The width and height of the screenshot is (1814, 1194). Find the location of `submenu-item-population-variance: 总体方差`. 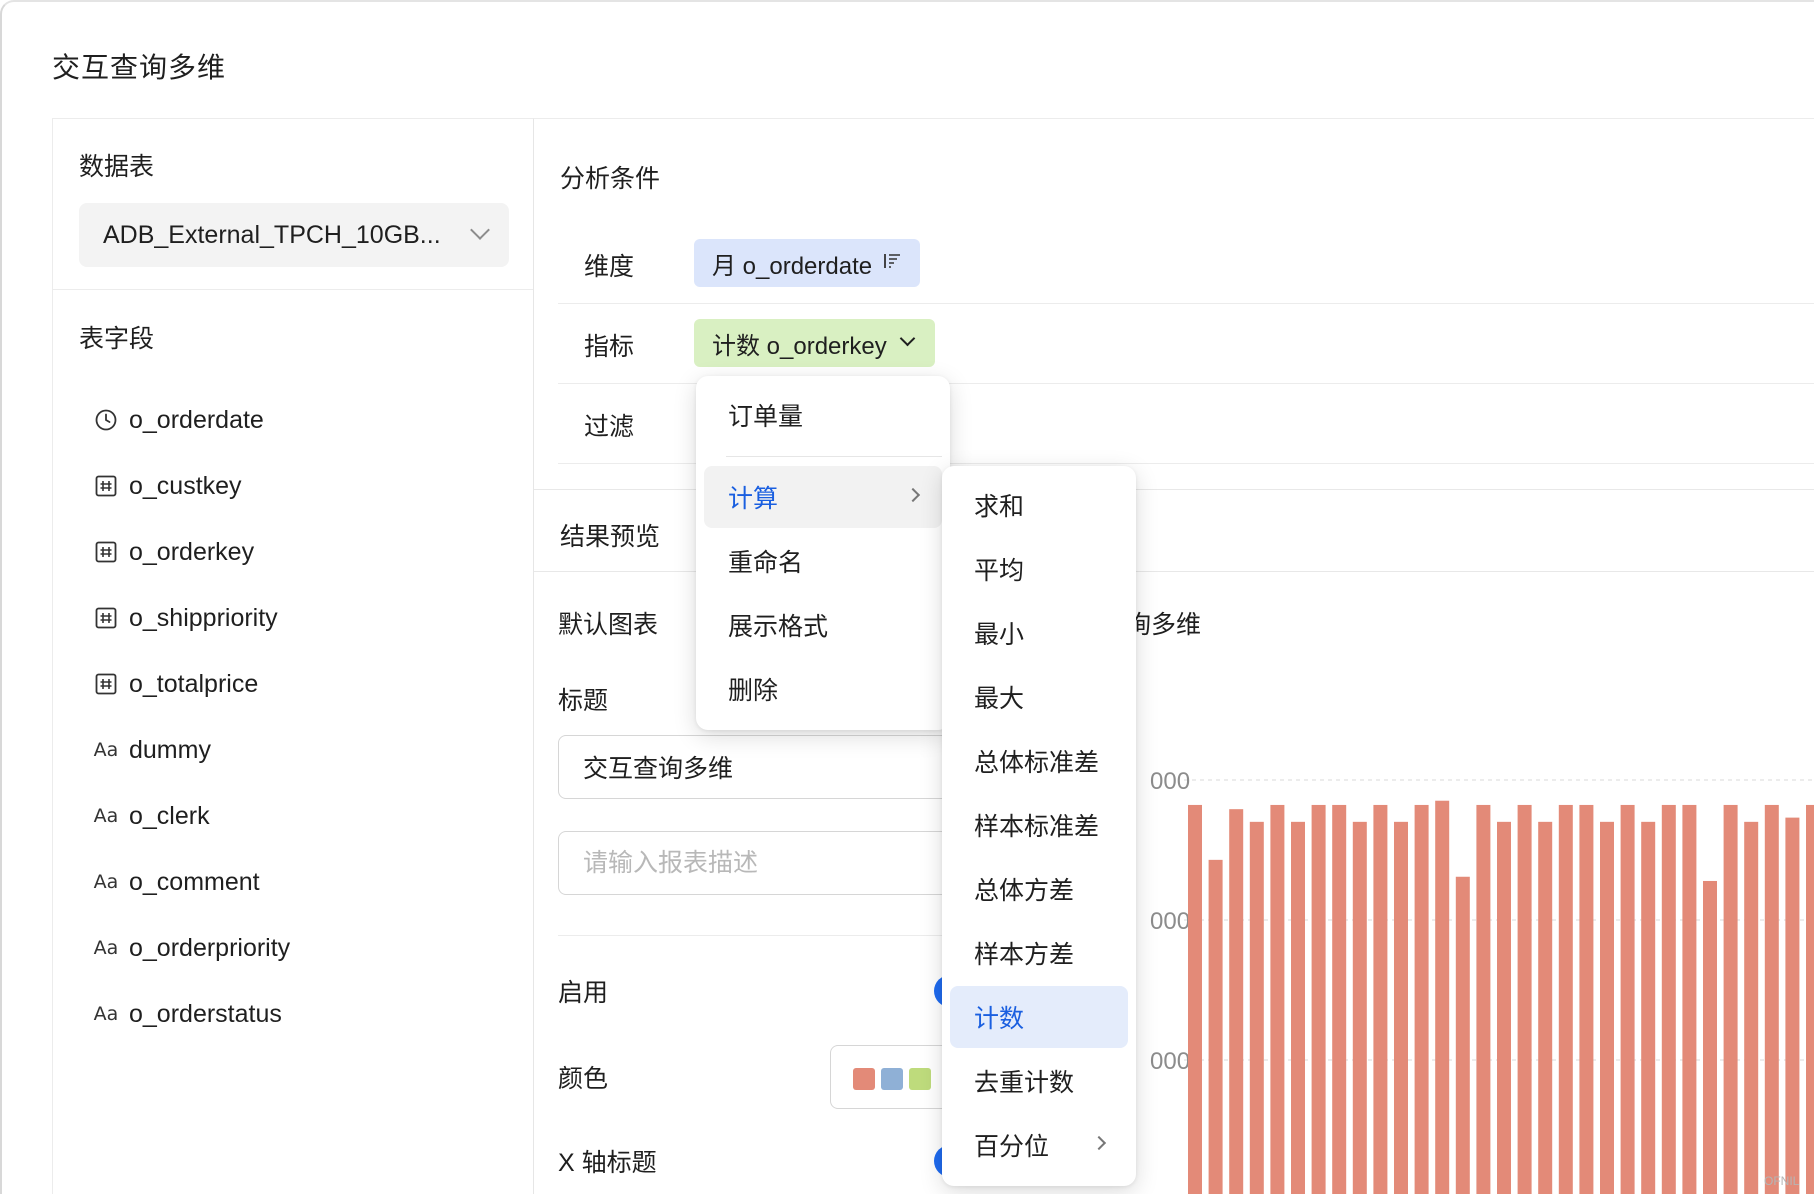

submenu-item-population-variance: 总体方差 is located at coordinates (1039, 889).